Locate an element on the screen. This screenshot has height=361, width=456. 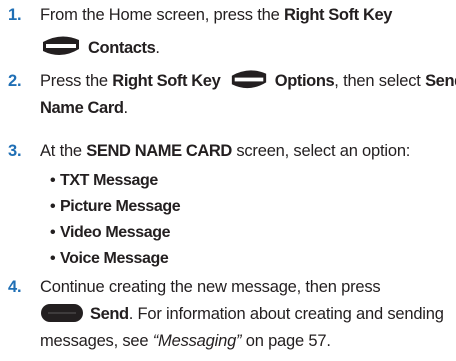
list-item: • Picture Message is located at coordinates (115, 206).